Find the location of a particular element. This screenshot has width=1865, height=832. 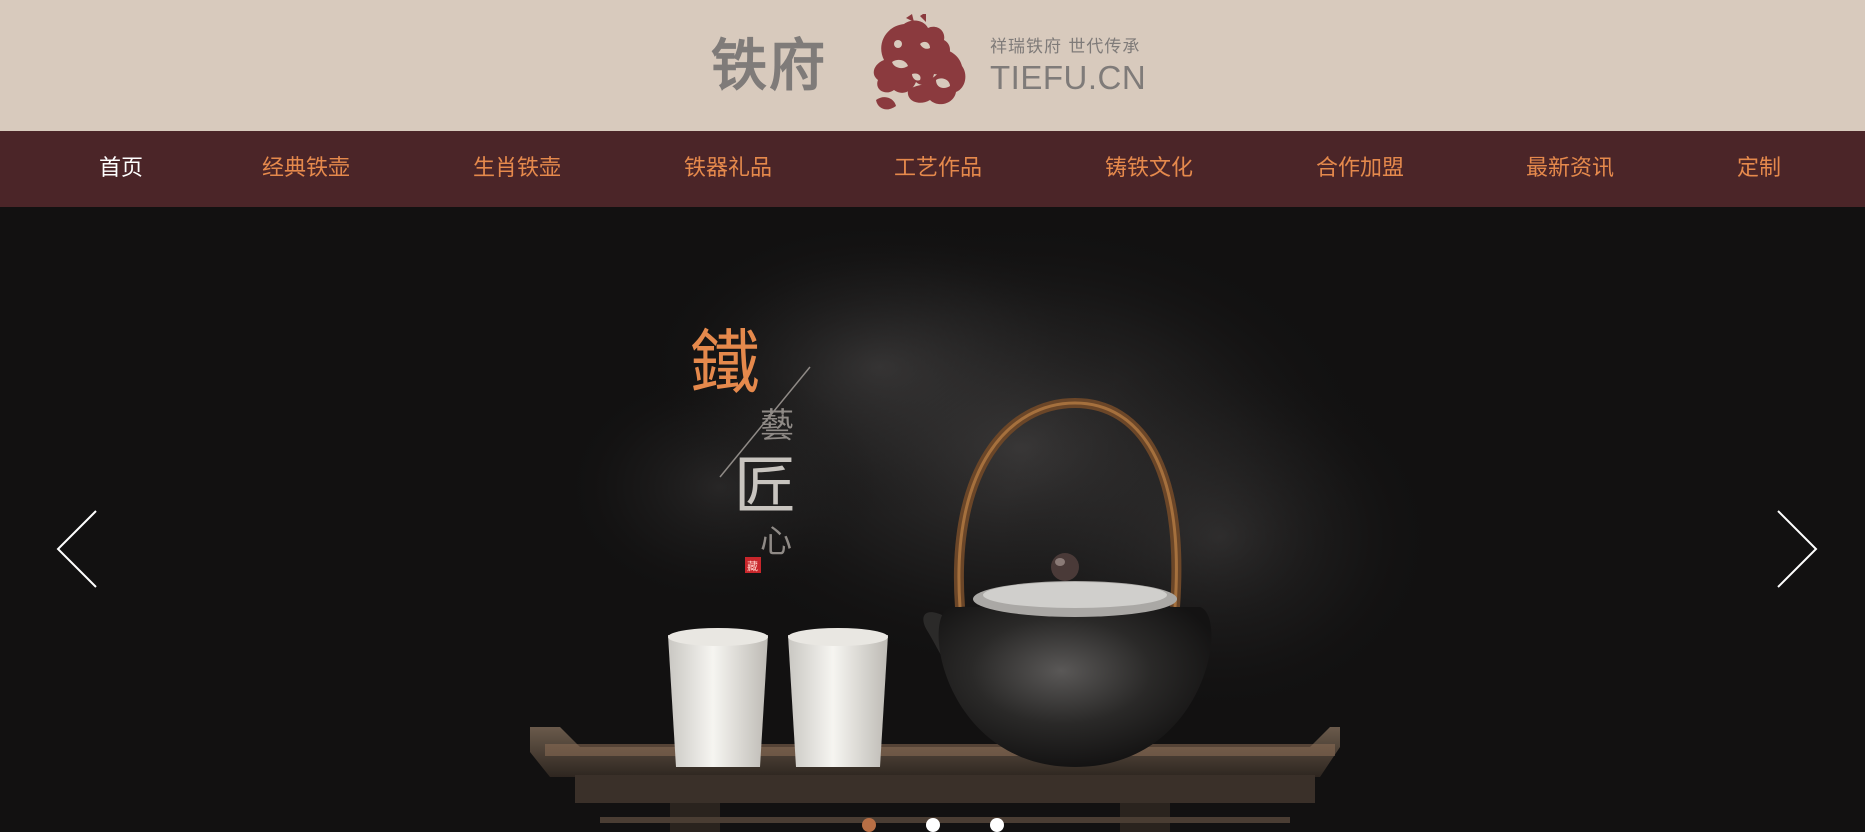

nav-item-classic-kettles: 经典铁壶 is located at coordinates (306, 169).